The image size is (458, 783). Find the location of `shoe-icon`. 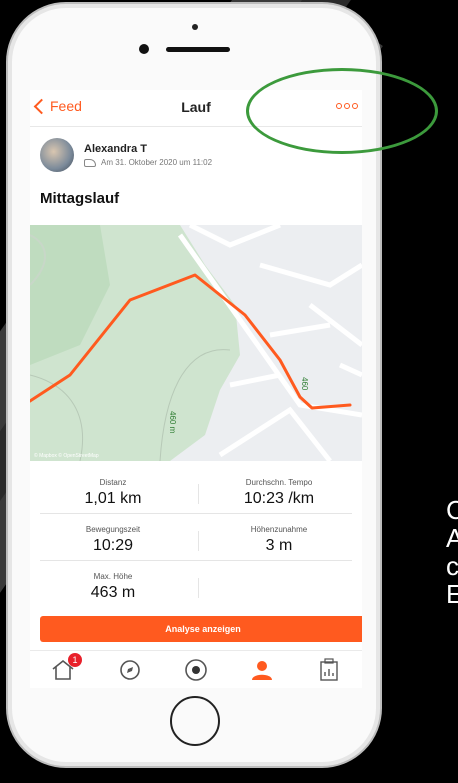

shoe-icon is located at coordinates (90, 162).